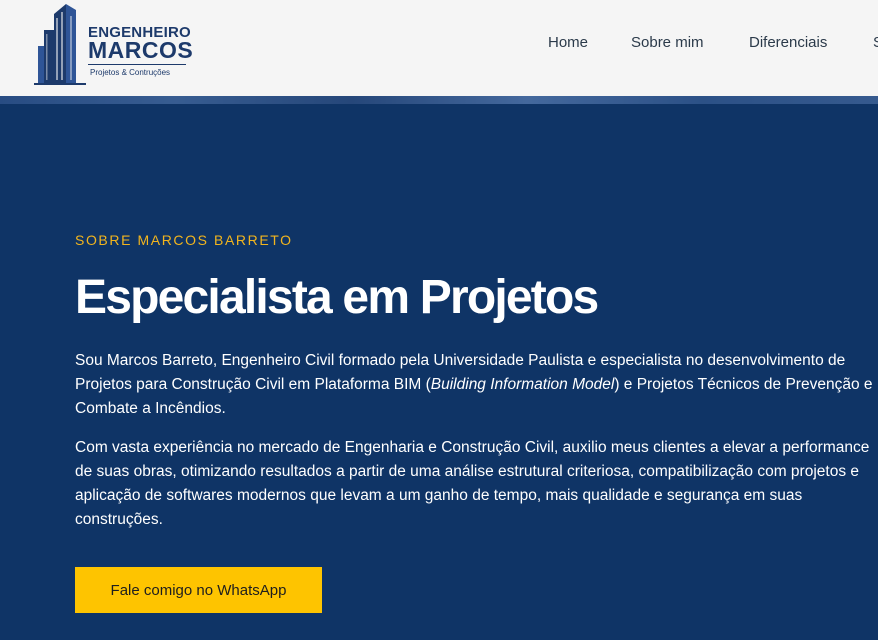 The width and height of the screenshot is (878, 640). What do you see at coordinates (667, 42) in the screenshot?
I see `nav-link-sobre-mim: Sobre mim` at bounding box center [667, 42].